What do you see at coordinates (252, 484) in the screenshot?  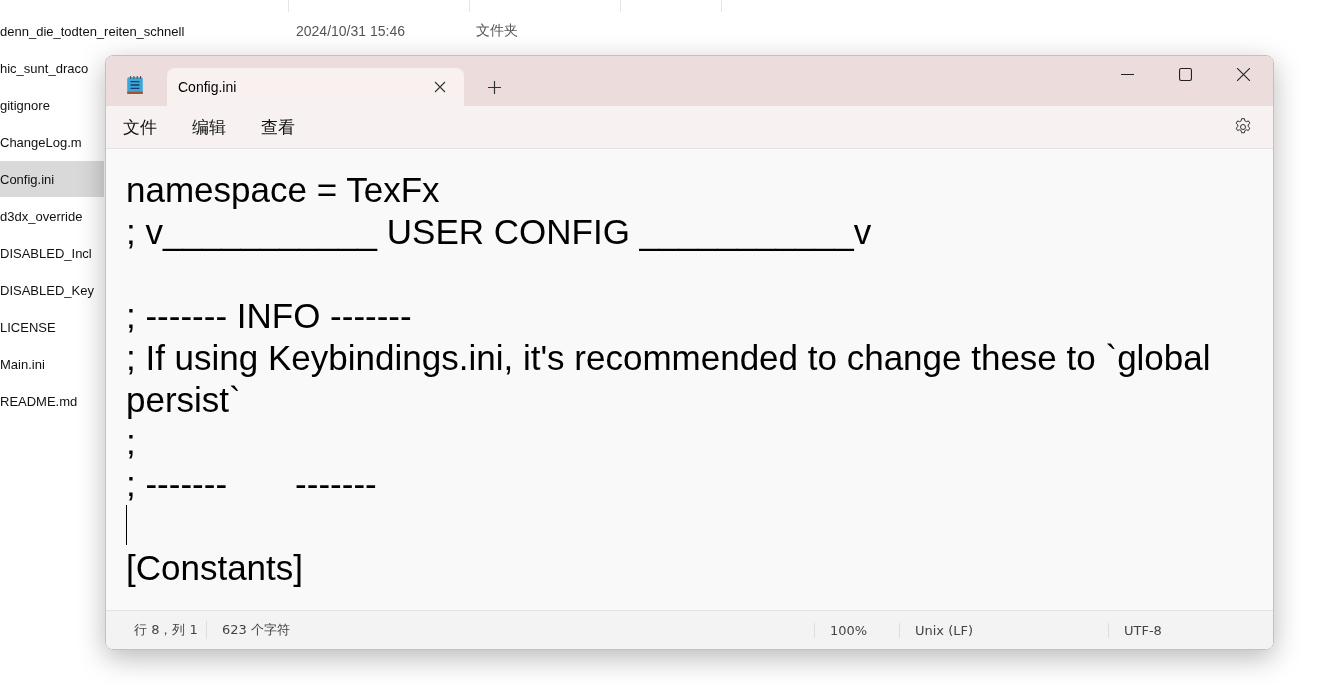 I see `text-line: ; ------- -------` at bounding box center [252, 484].